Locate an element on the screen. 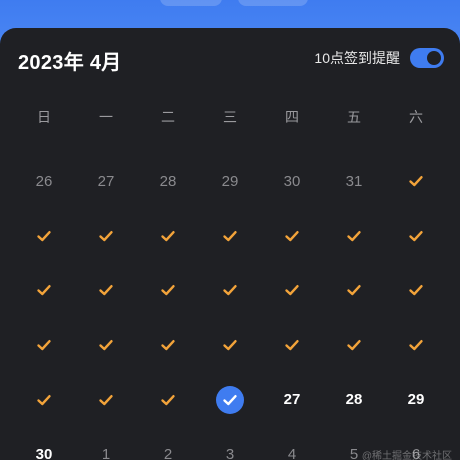 This screenshot has height=460, width=460. weekday-label: 二 is located at coordinates (168, 117).